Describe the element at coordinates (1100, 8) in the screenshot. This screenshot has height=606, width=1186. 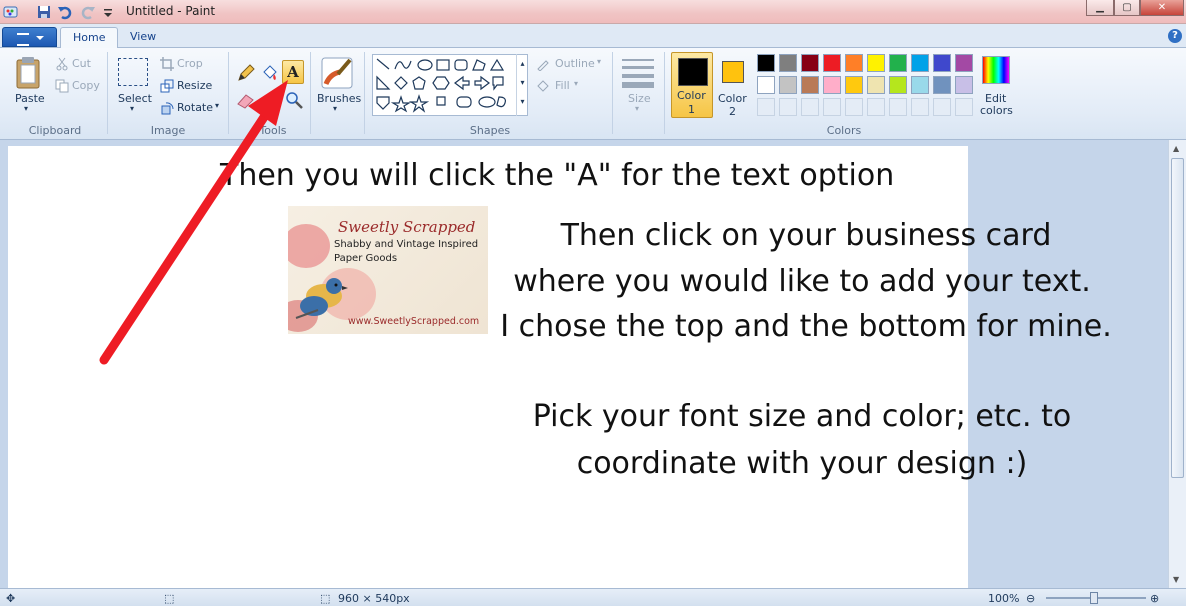
I see `minimize-button: ▁` at that location.